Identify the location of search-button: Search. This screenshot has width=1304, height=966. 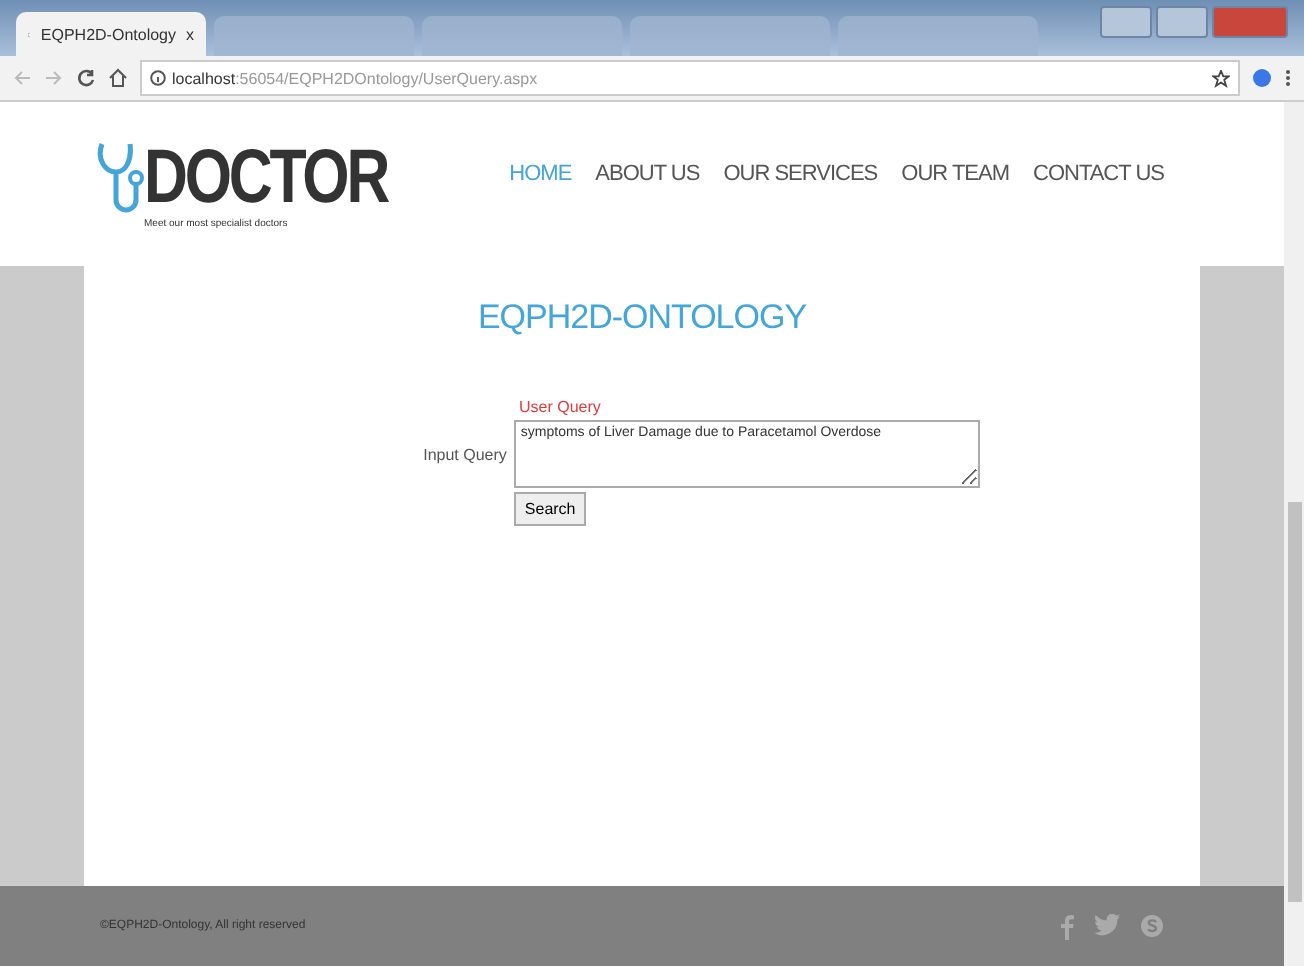
(550, 509).